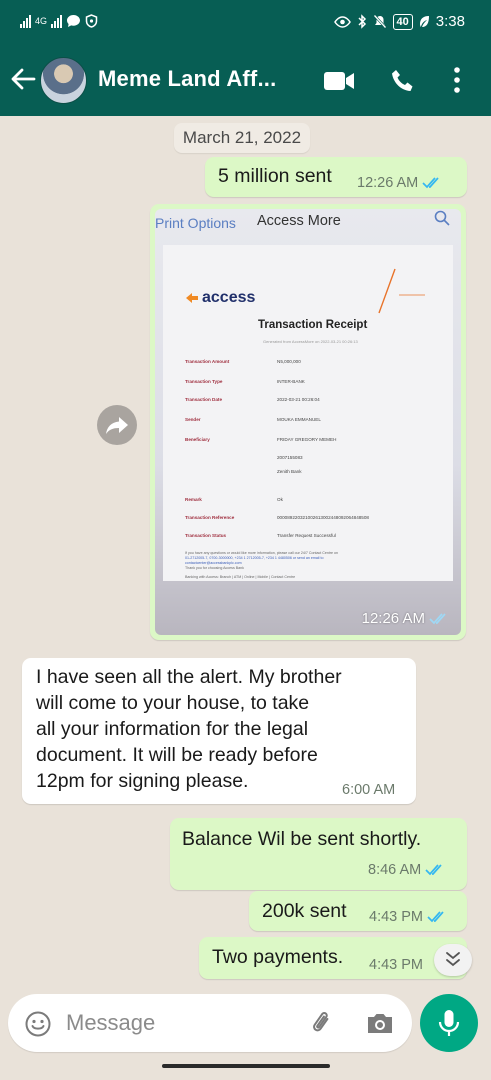  Describe the element at coordinates (342, 21) in the screenshot. I see `eye-icon` at that location.